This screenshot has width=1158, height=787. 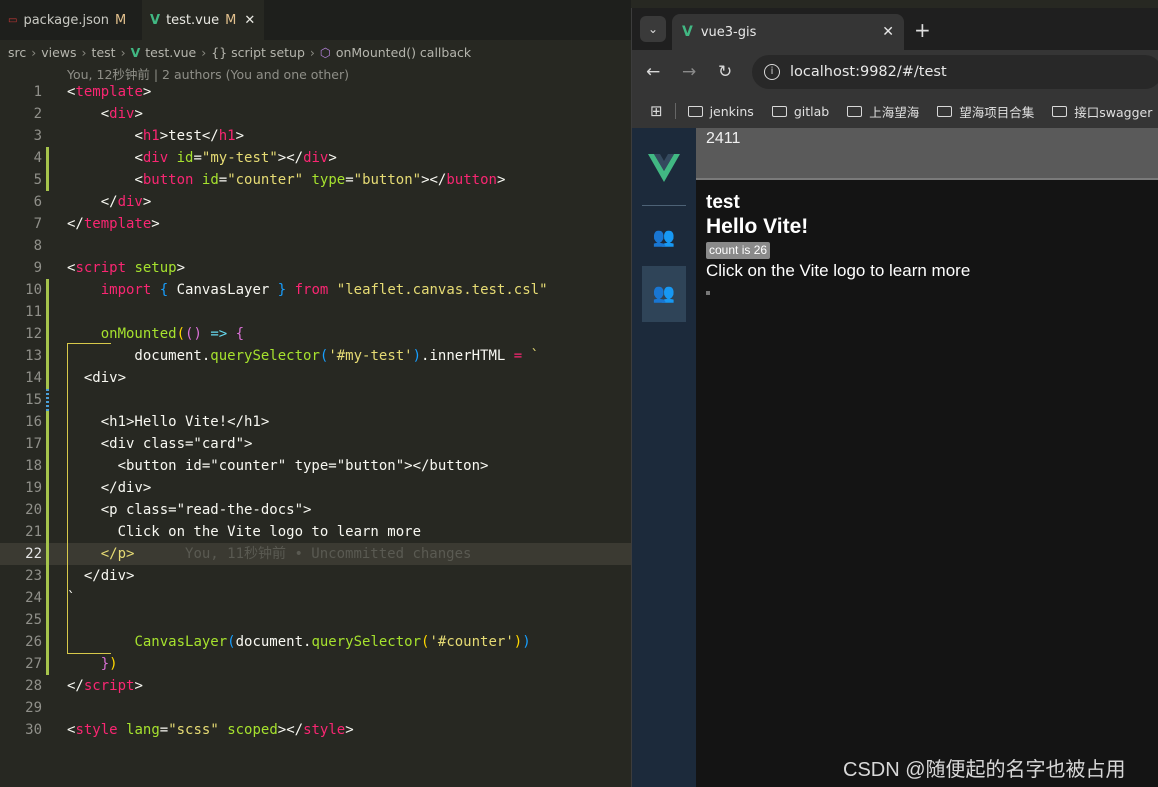 I want to click on tab-search-chevron-icon: ⌄, so click(x=653, y=29).